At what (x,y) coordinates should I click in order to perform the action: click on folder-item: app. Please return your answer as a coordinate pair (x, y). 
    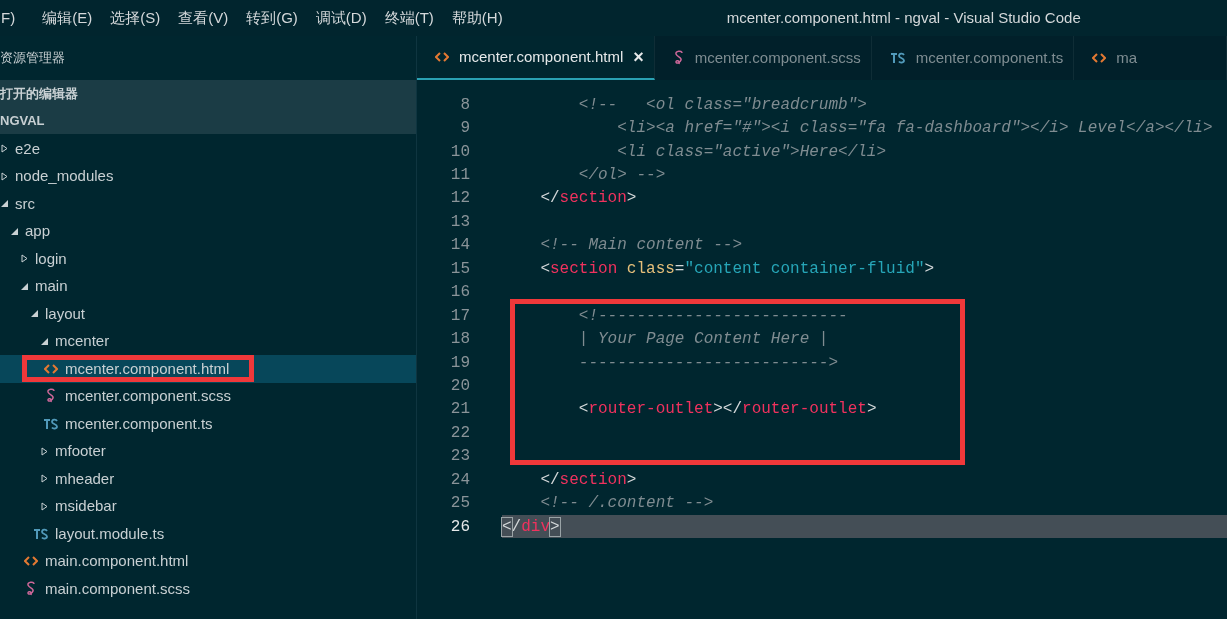
    Looking at the image, I should click on (208, 231).